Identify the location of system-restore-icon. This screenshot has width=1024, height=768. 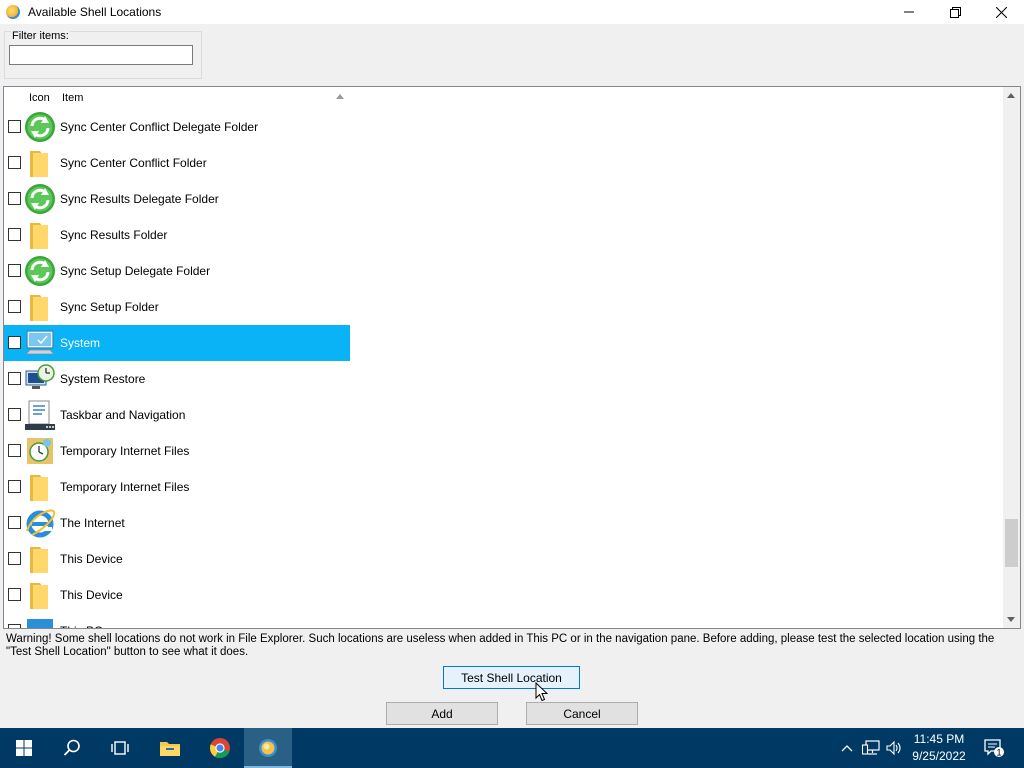
(40, 379).